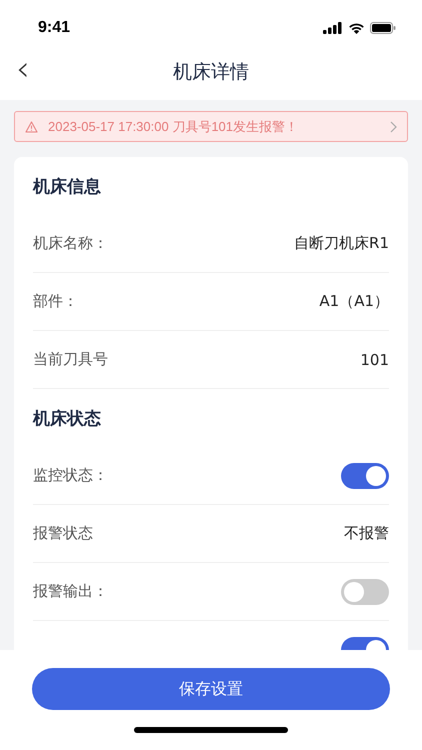  What do you see at coordinates (67, 419) in the screenshot?
I see `section-title: 机床状态` at bounding box center [67, 419].